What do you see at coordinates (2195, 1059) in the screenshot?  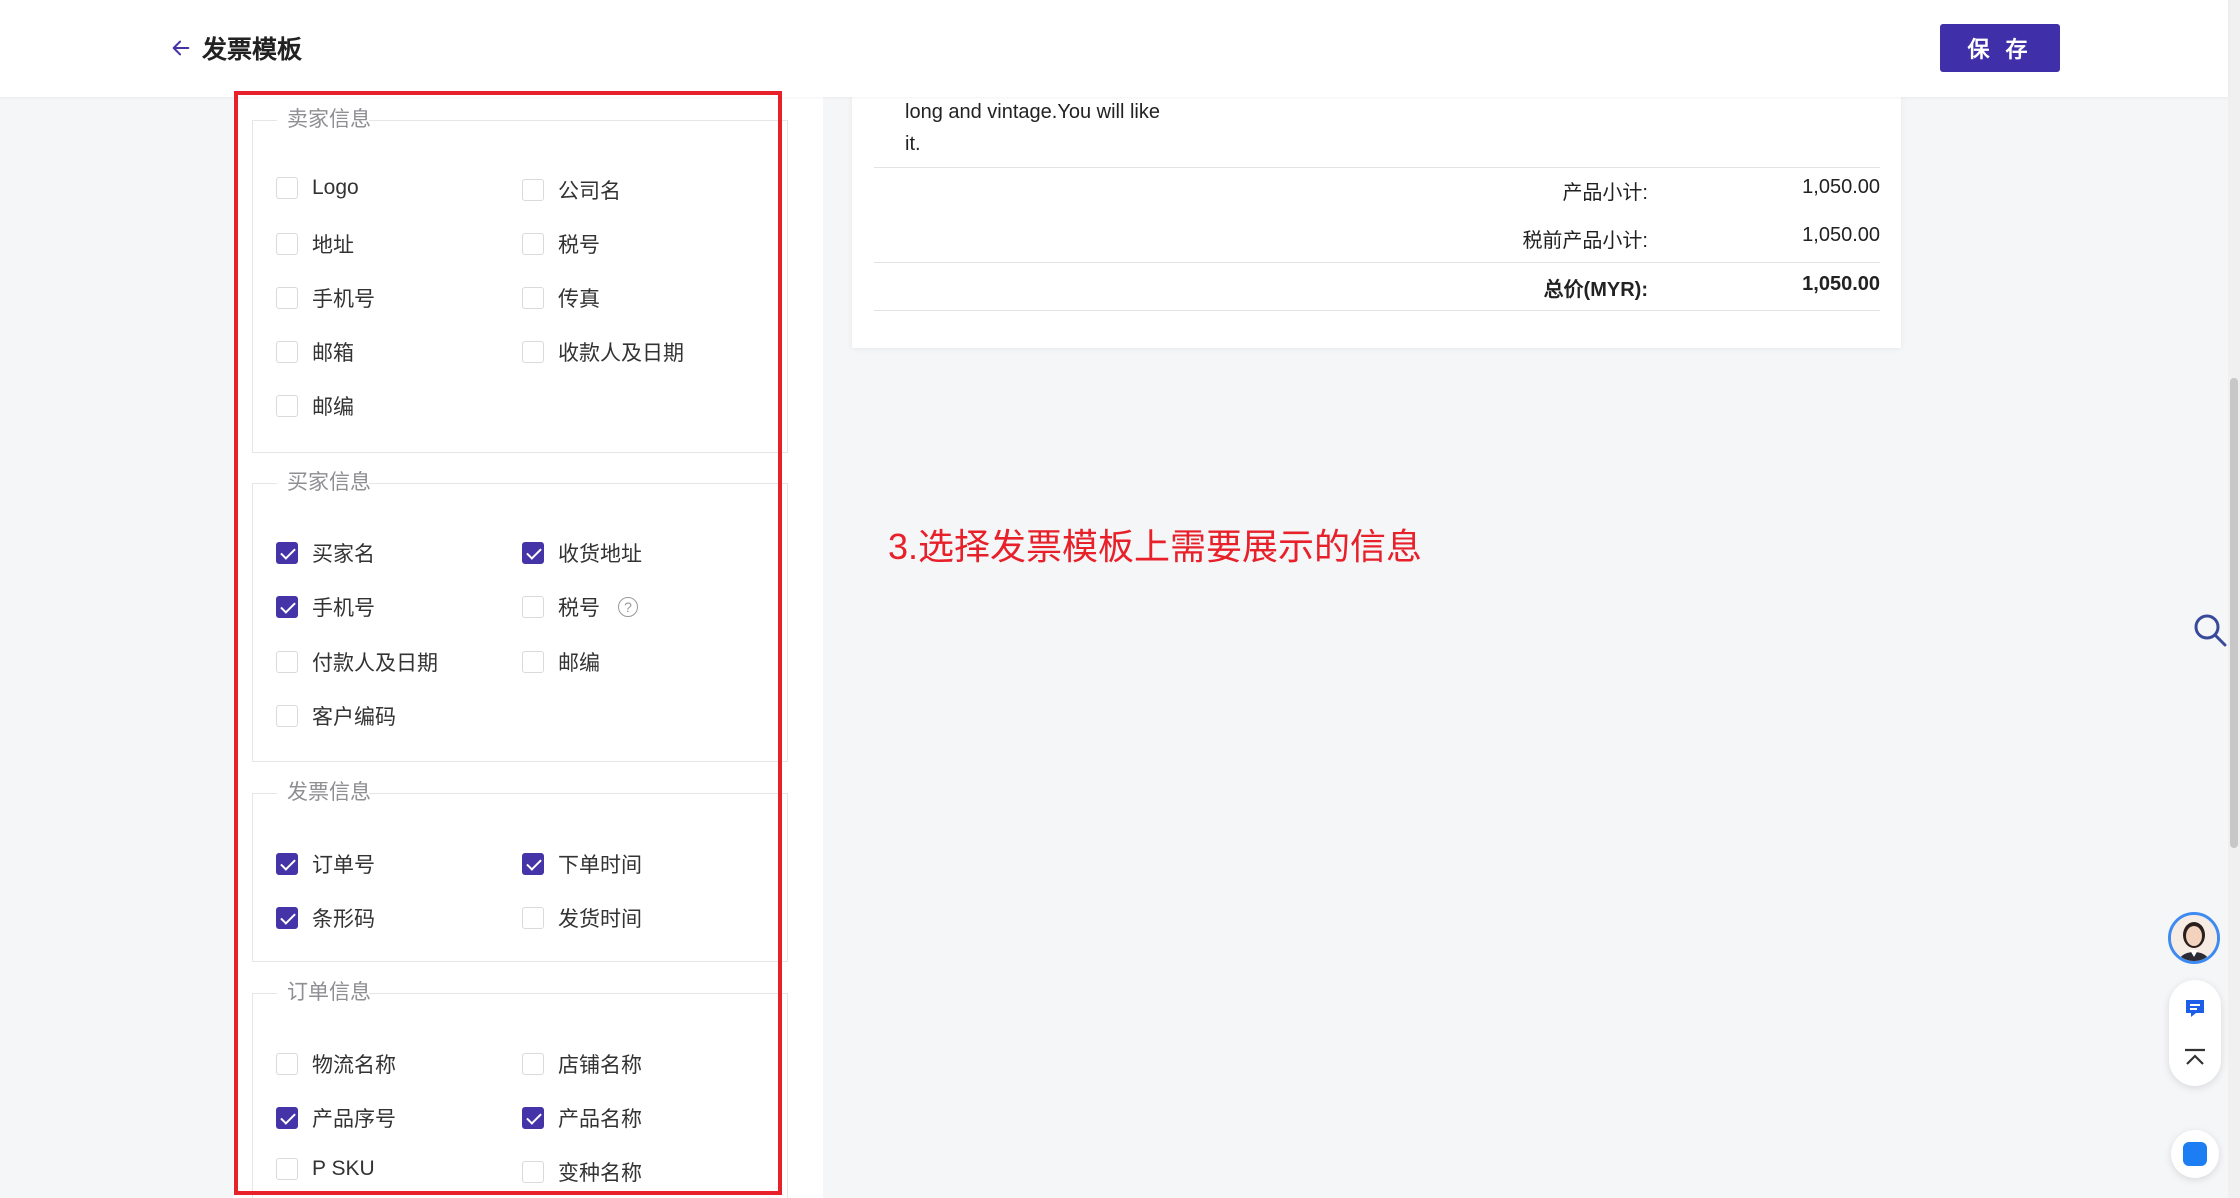 I see `back-to-top-icon` at bounding box center [2195, 1059].